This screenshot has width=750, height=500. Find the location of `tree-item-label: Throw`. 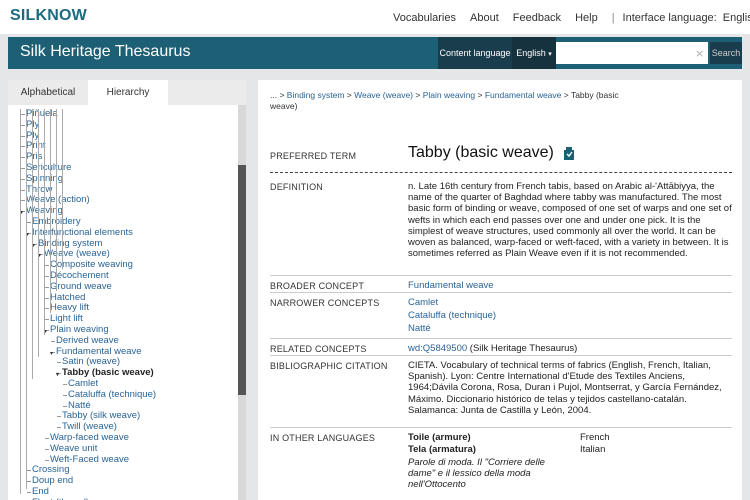

tree-item-label: Throw is located at coordinates (39, 189).